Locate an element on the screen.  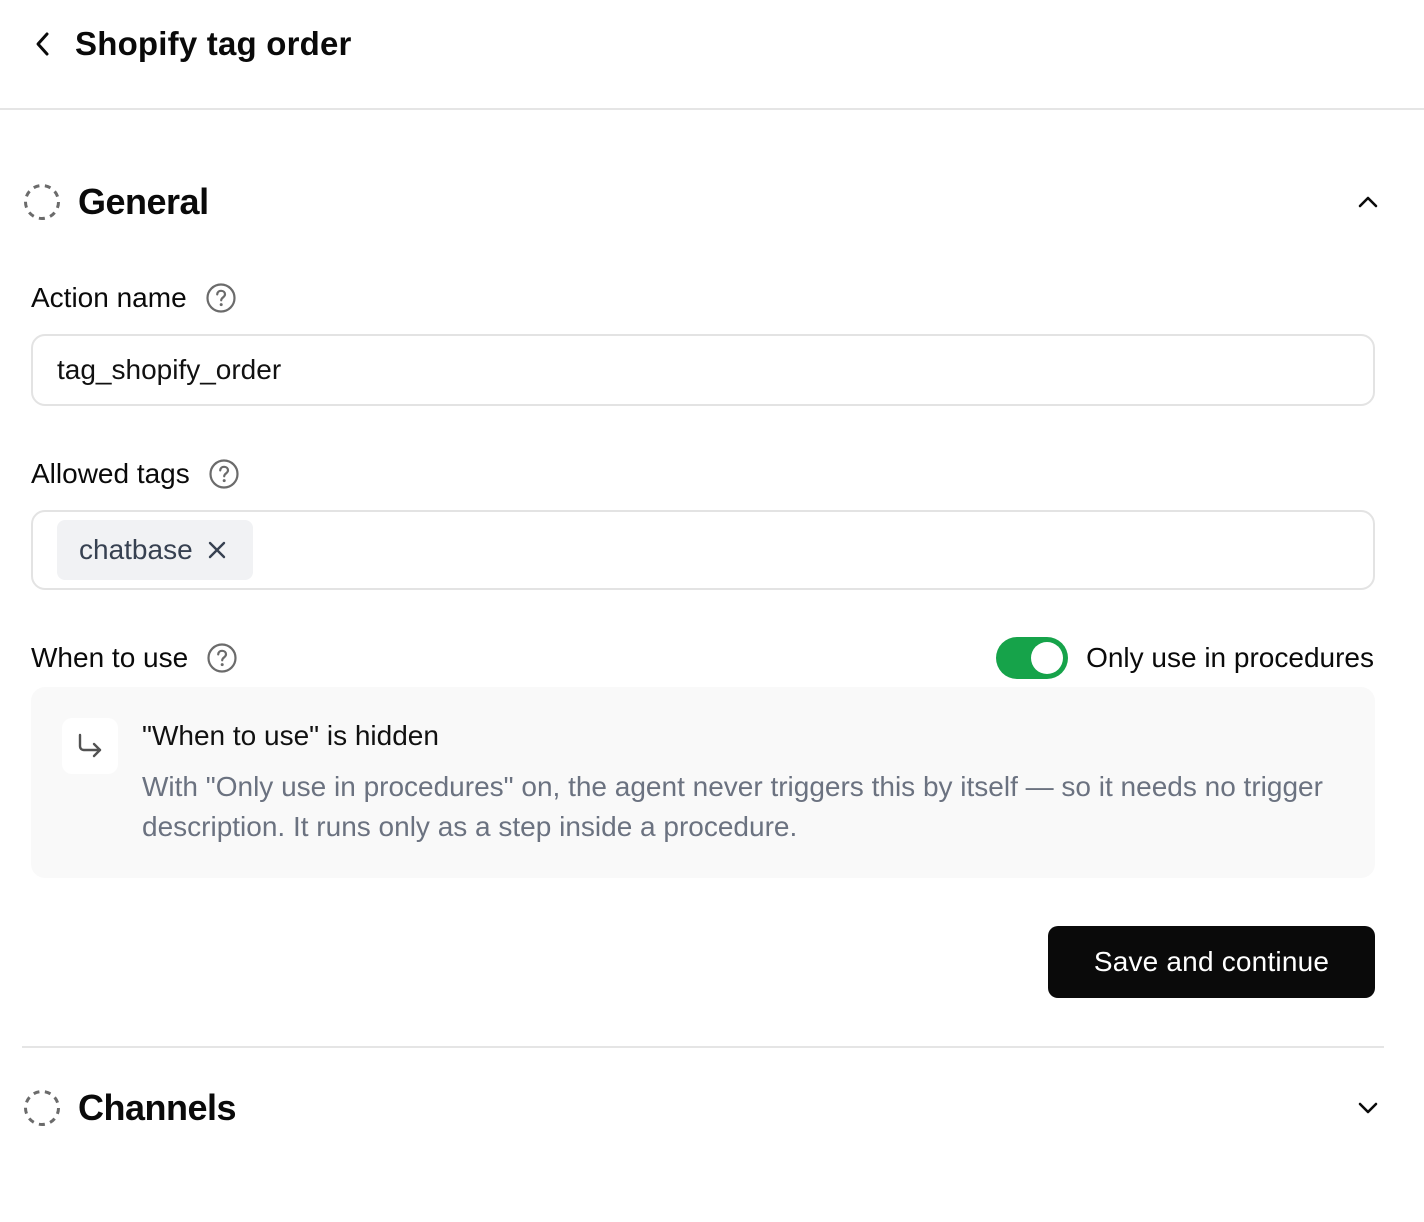
action-name-field: tag_shopify_order is located at coordinates (703, 370).